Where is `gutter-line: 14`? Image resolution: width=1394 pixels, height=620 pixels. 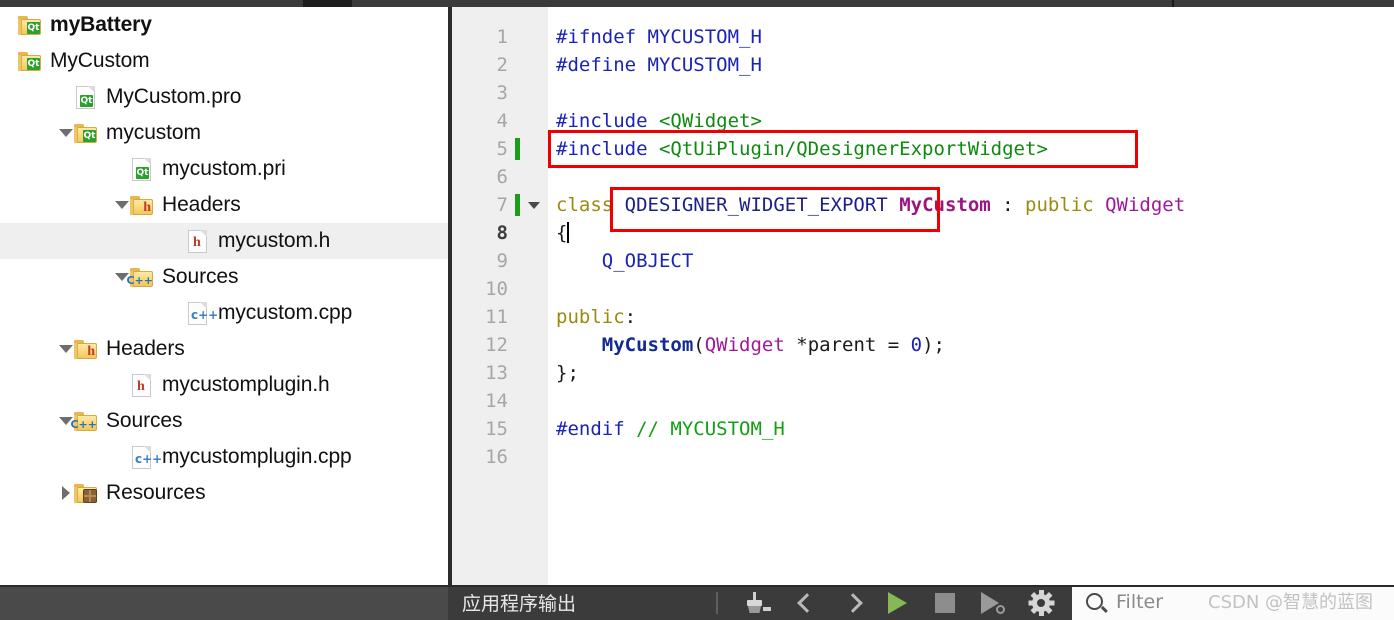 gutter-line: 14 is located at coordinates (500, 401).